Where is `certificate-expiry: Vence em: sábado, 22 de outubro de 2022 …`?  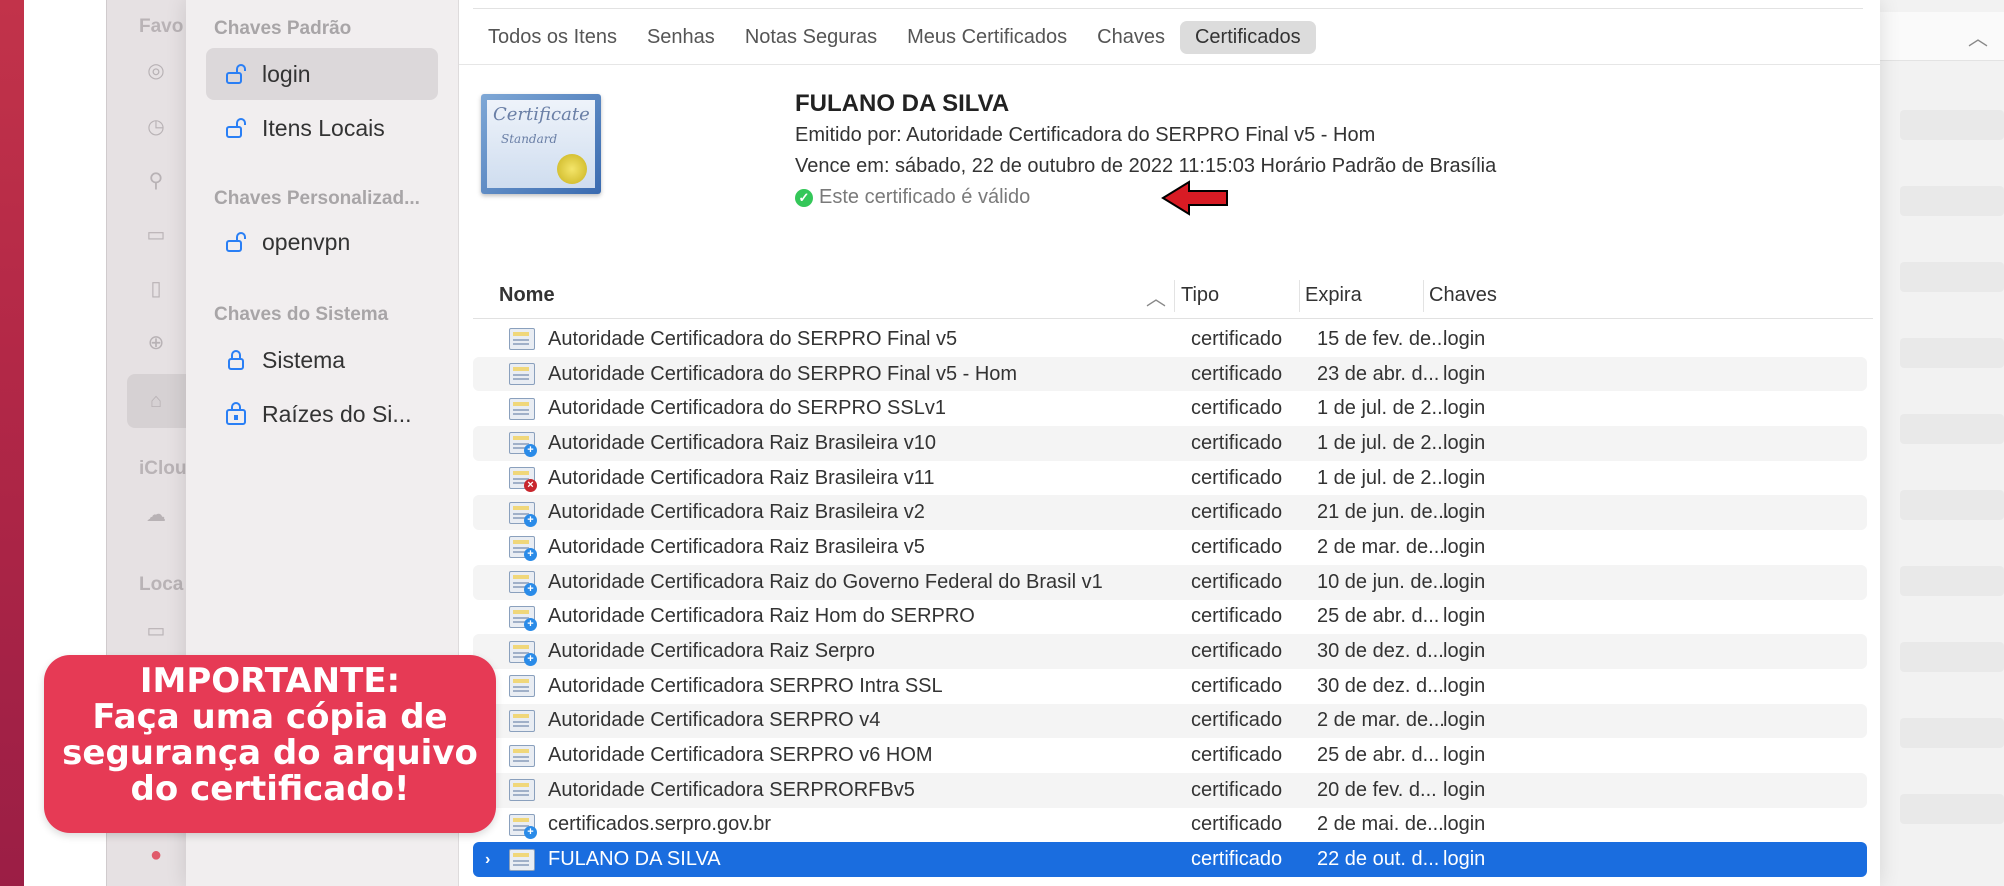 certificate-expiry: Vence em: sábado, 22 de outubro de 2022 … is located at coordinates (1146, 166).